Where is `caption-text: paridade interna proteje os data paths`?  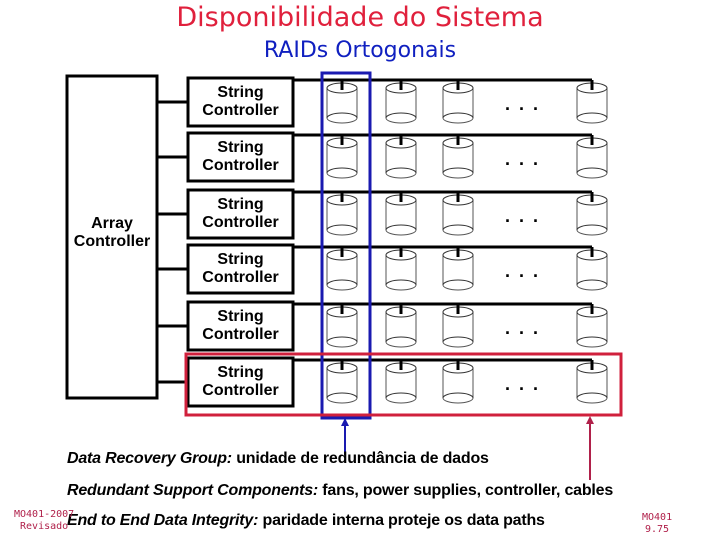 caption-text: paridade interna proteje os data paths is located at coordinates (401, 520).